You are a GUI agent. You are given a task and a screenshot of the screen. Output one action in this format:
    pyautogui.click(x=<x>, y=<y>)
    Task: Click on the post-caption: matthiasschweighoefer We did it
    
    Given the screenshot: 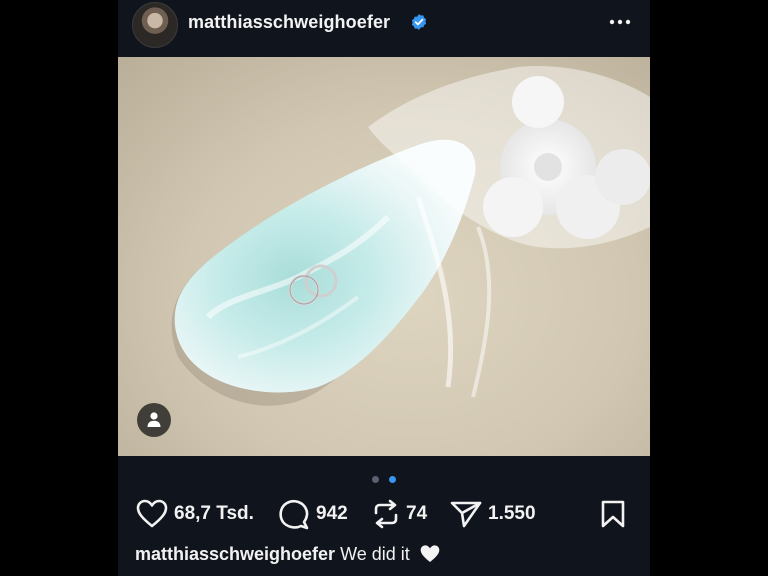 What is the action you would take?
    pyautogui.click(x=288, y=554)
    